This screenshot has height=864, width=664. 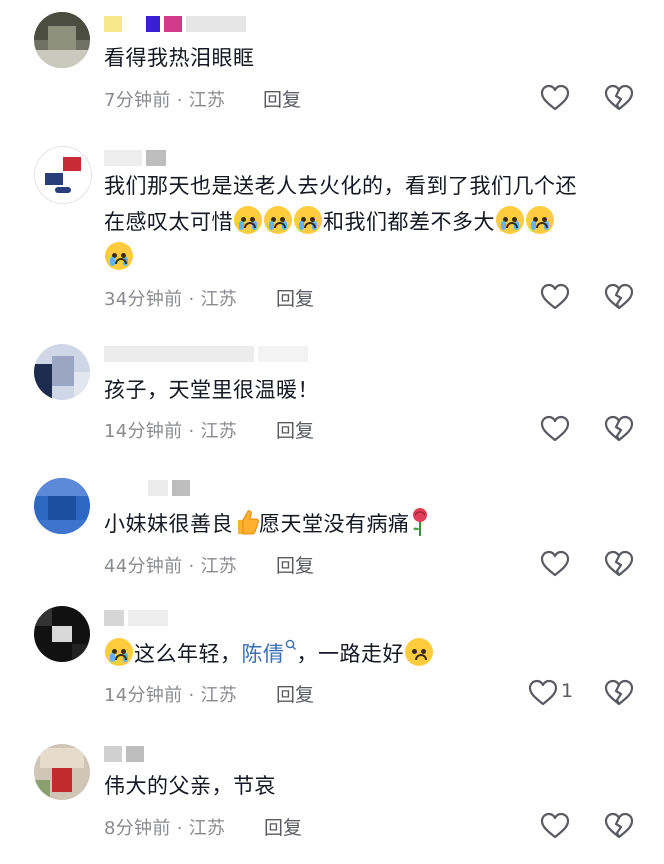 What do you see at coordinates (354, 258) in the screenshot?
I see `comment-text-line` at bounding box center [354, 258].